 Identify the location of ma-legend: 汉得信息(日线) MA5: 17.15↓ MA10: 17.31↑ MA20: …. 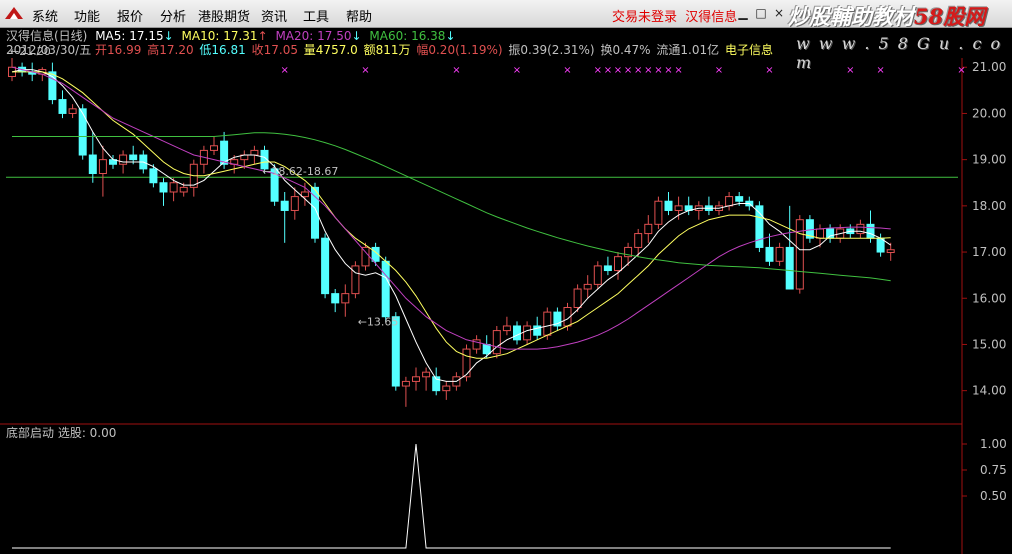
(233, 36).